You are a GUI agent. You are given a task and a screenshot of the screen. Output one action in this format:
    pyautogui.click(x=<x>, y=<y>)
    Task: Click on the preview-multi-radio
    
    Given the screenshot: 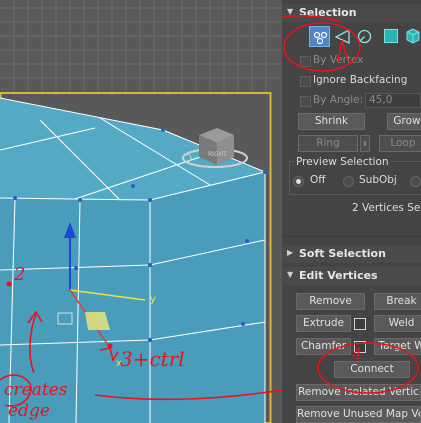 What is the action you would take?
    pyautogui.click(x=415, y=181)
    